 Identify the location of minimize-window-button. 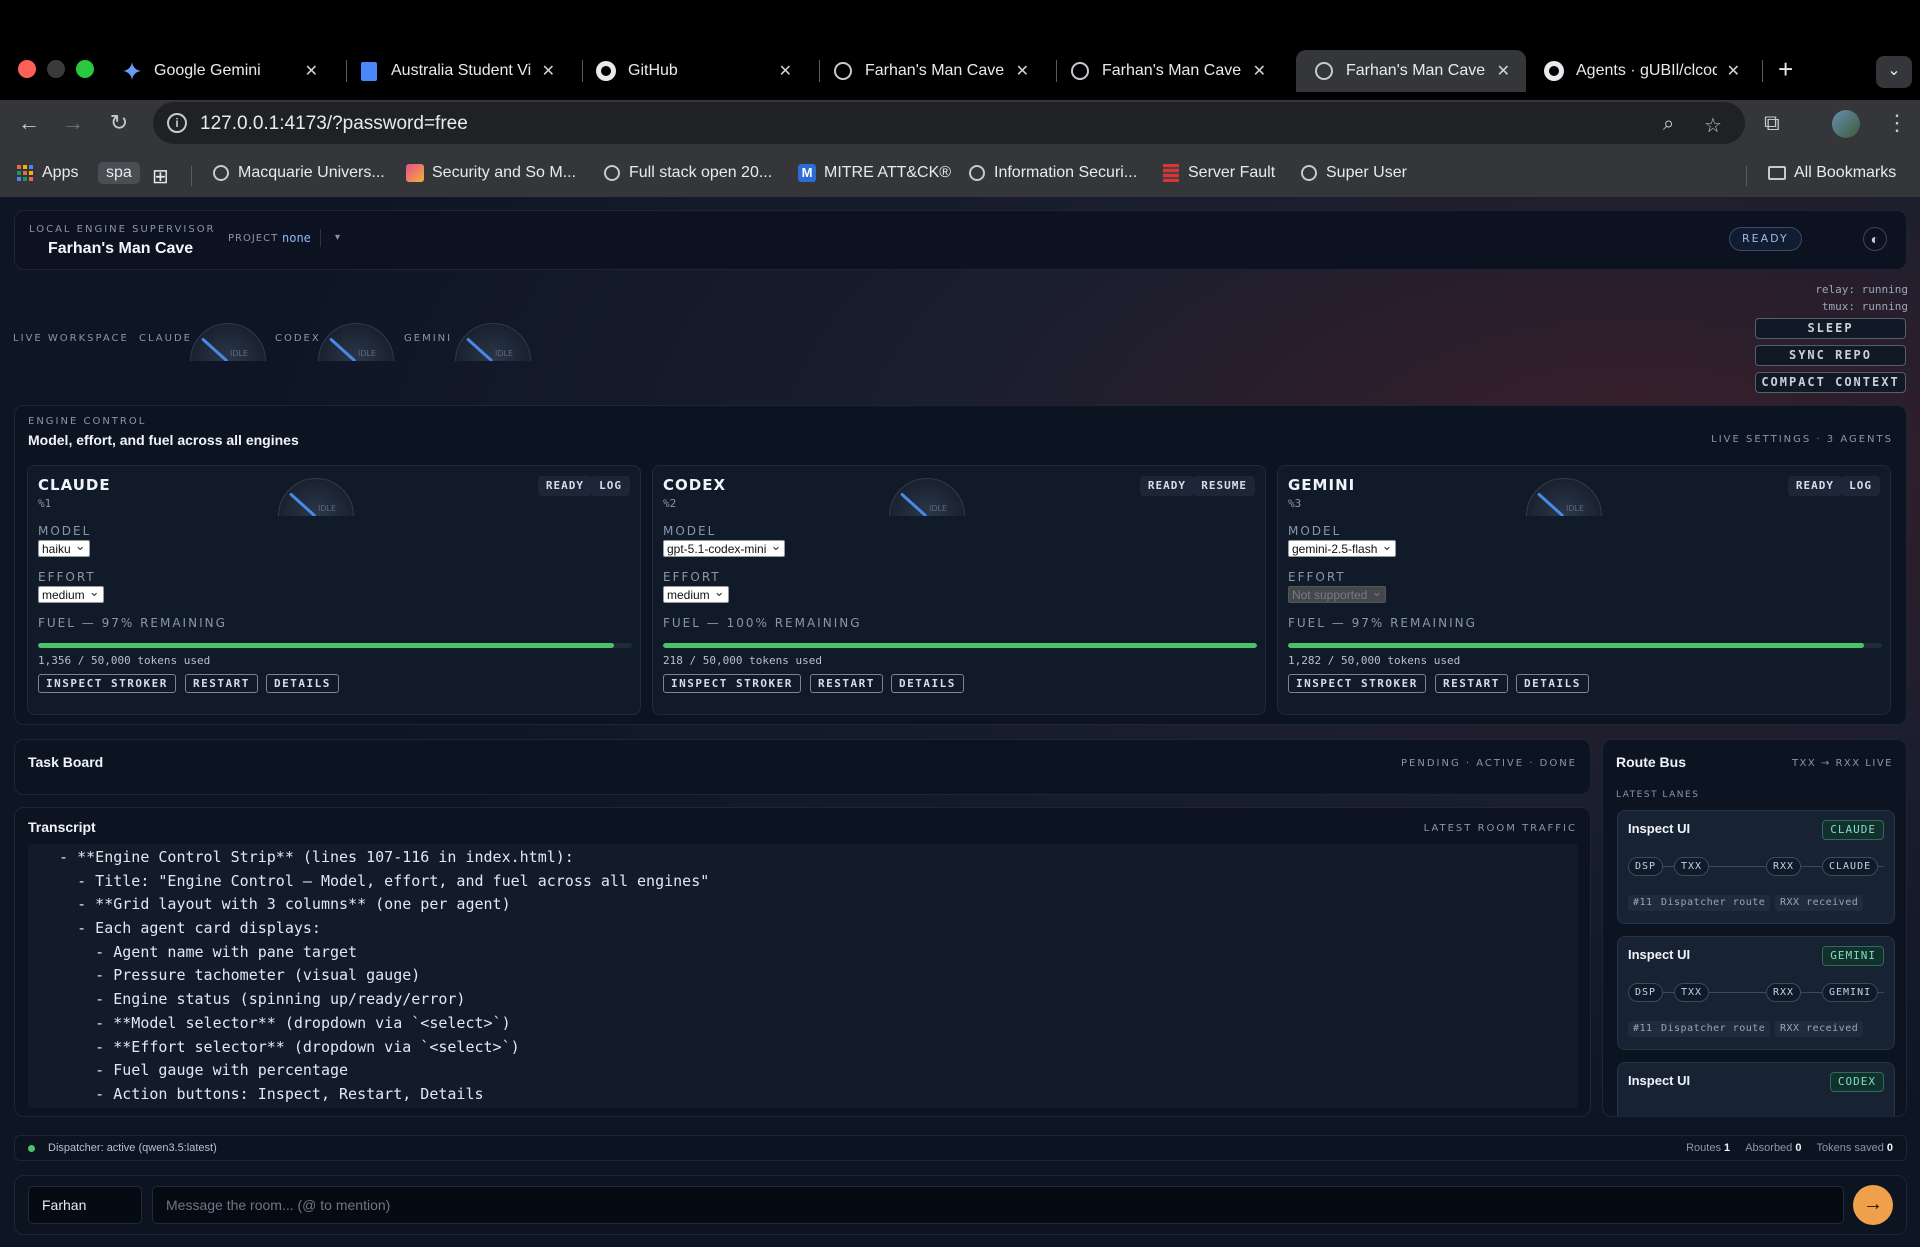
(56, 69).